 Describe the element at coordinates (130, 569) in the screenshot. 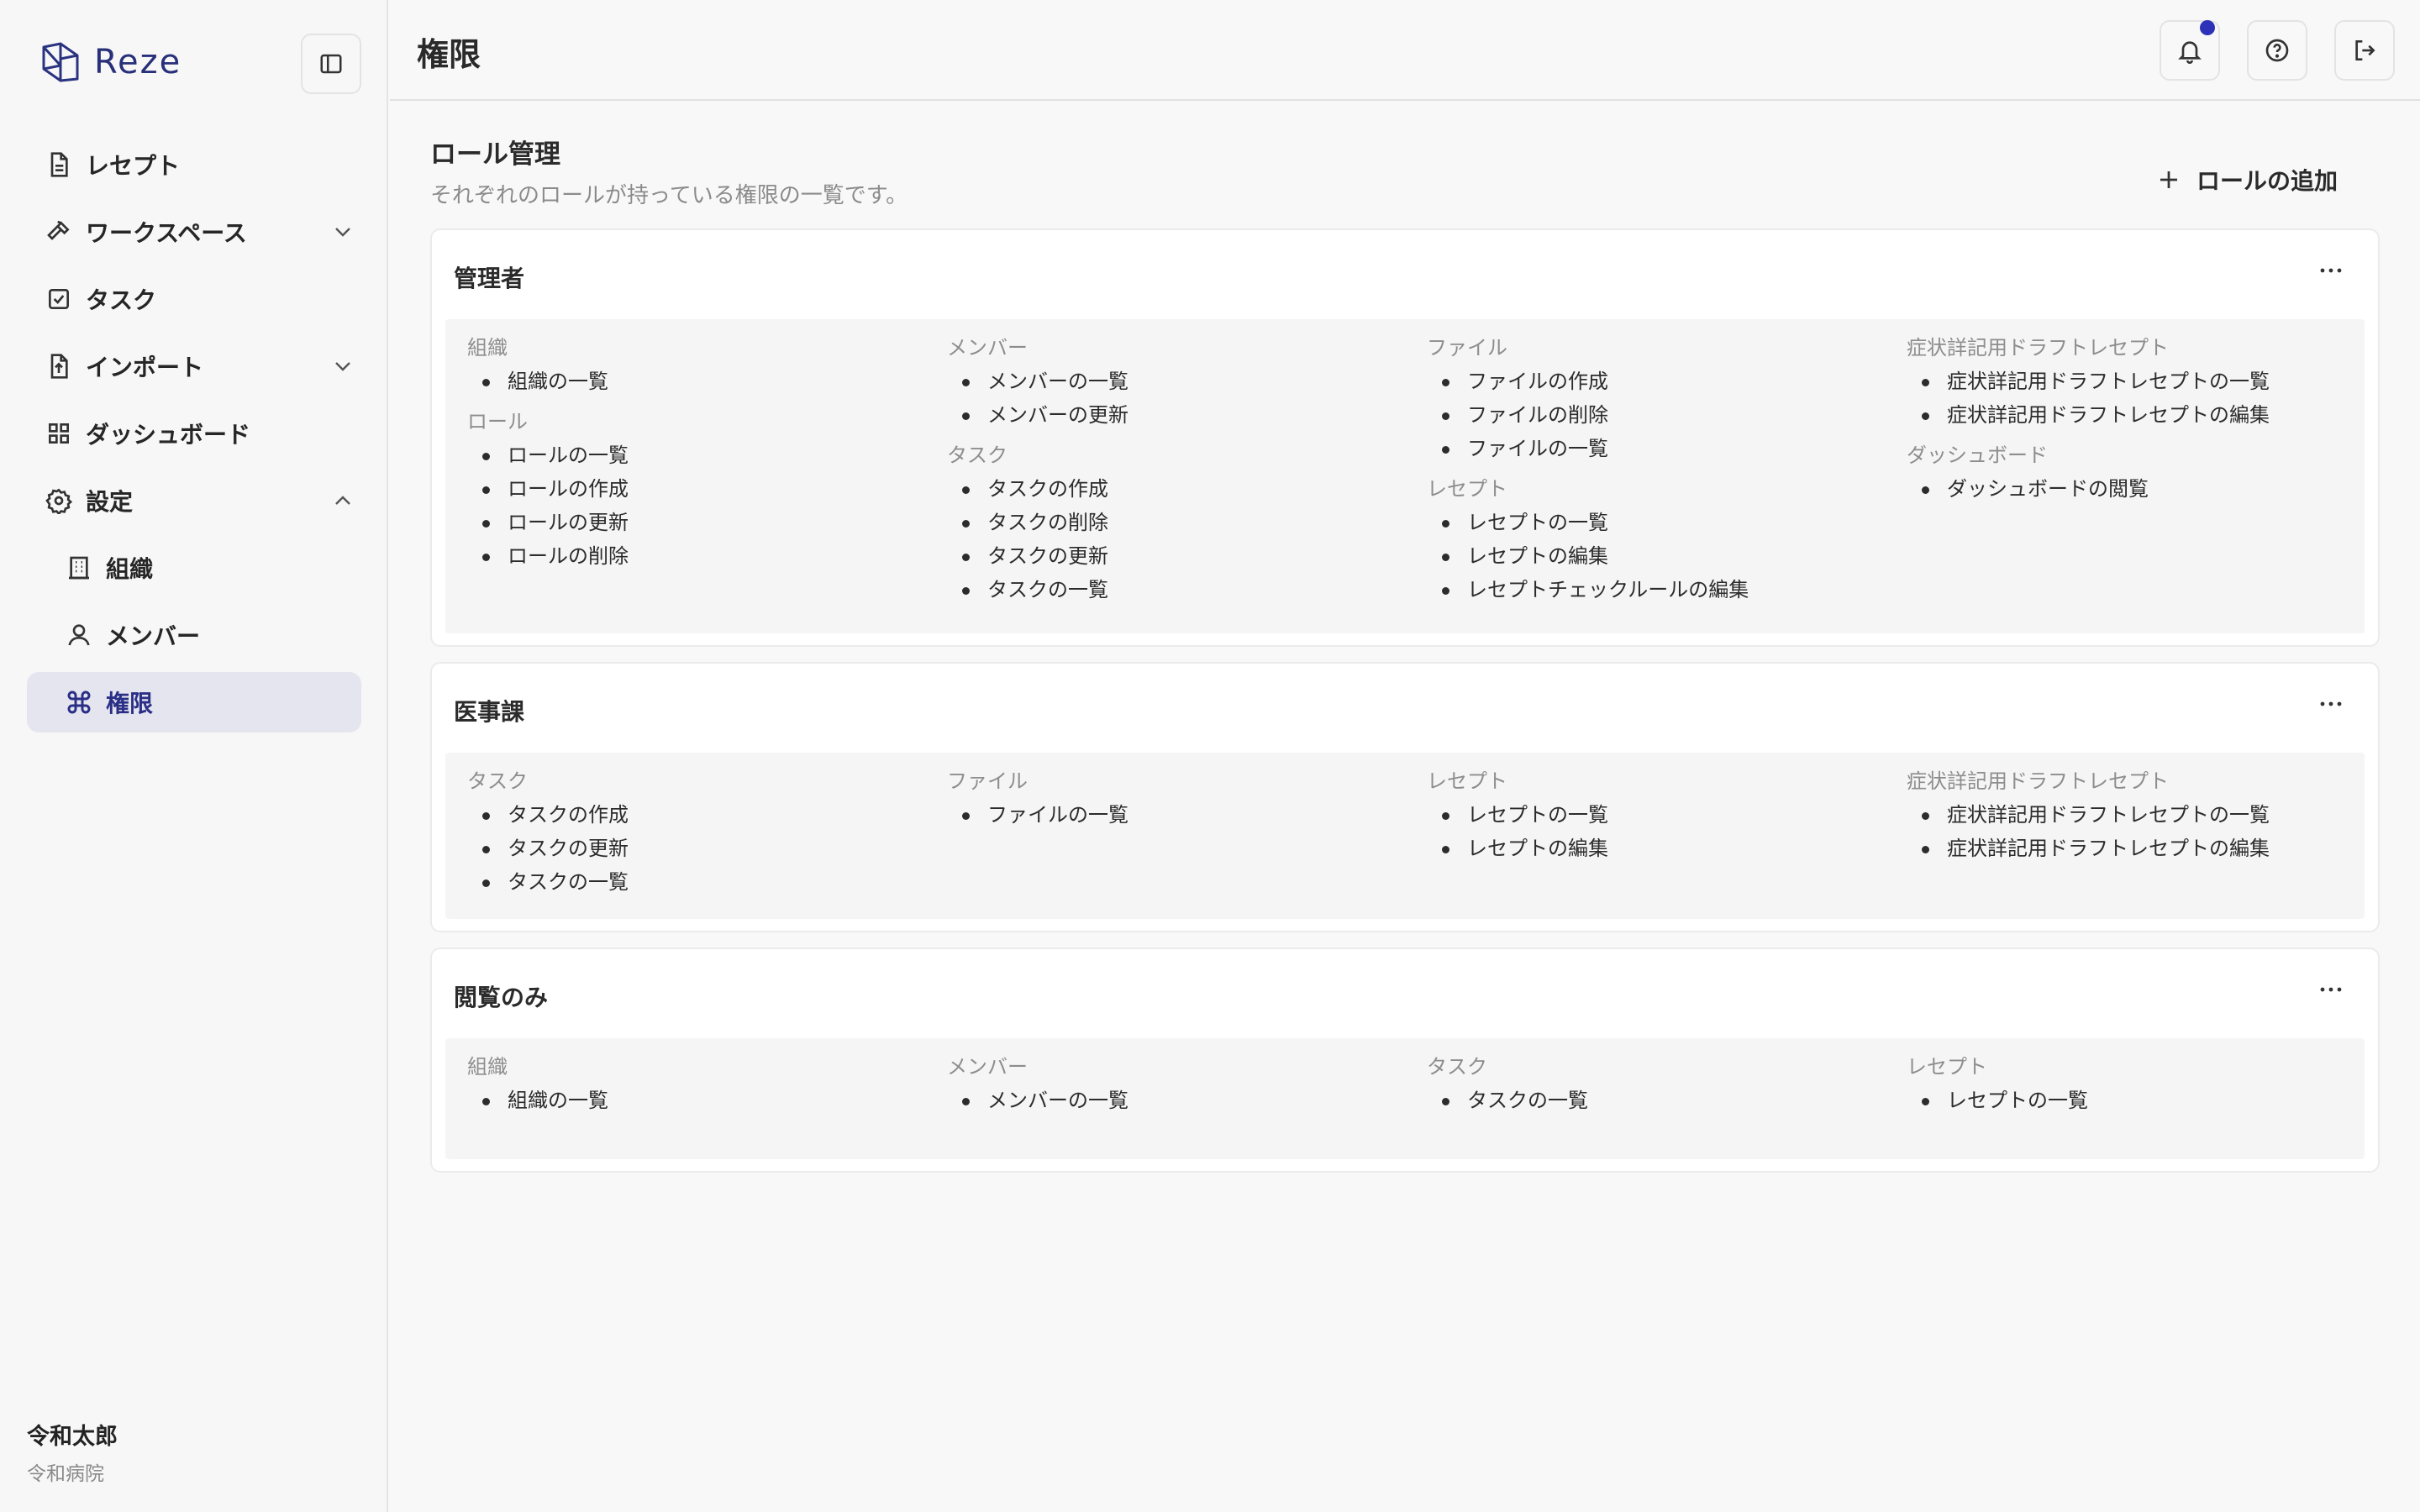

I see `sidebar-item-label: 組織` at that location.